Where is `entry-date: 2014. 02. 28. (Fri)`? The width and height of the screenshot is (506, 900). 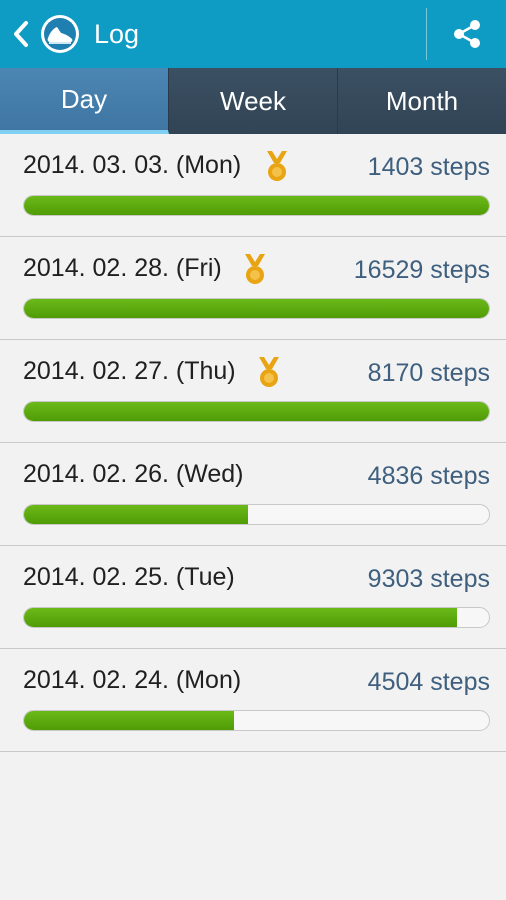 entry-date: 2014. 02. 28. (Fri) is located at coordinates (122, 268).